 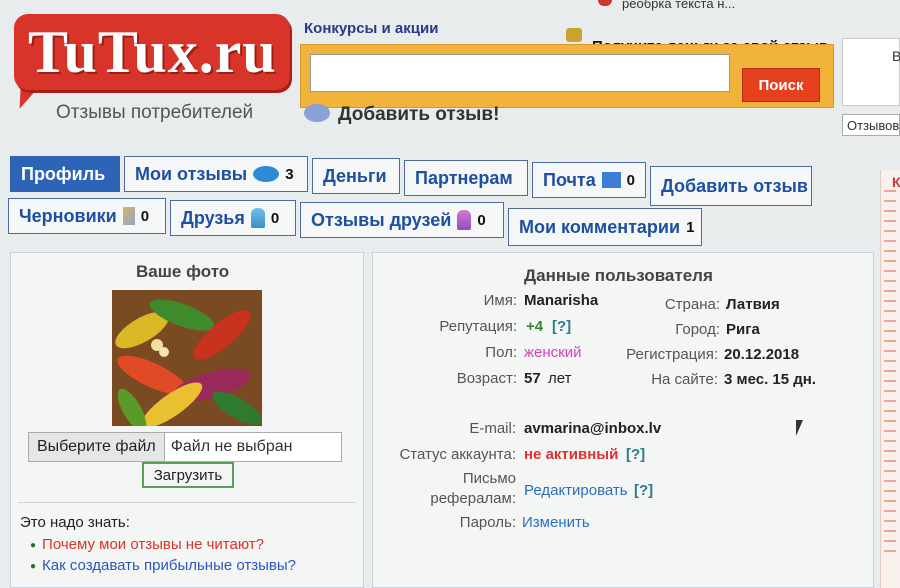 What do you see at coordinates (535, 326) in the screenshot?
I see `reputation-value: +4` at bounding box center [535, 326].